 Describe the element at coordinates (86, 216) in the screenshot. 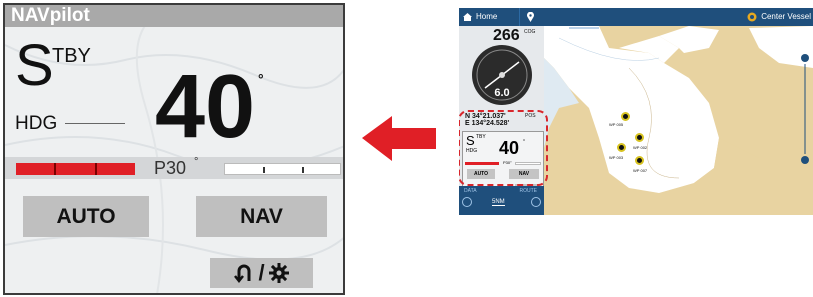

I see `auto-button: AUTO` at that location.